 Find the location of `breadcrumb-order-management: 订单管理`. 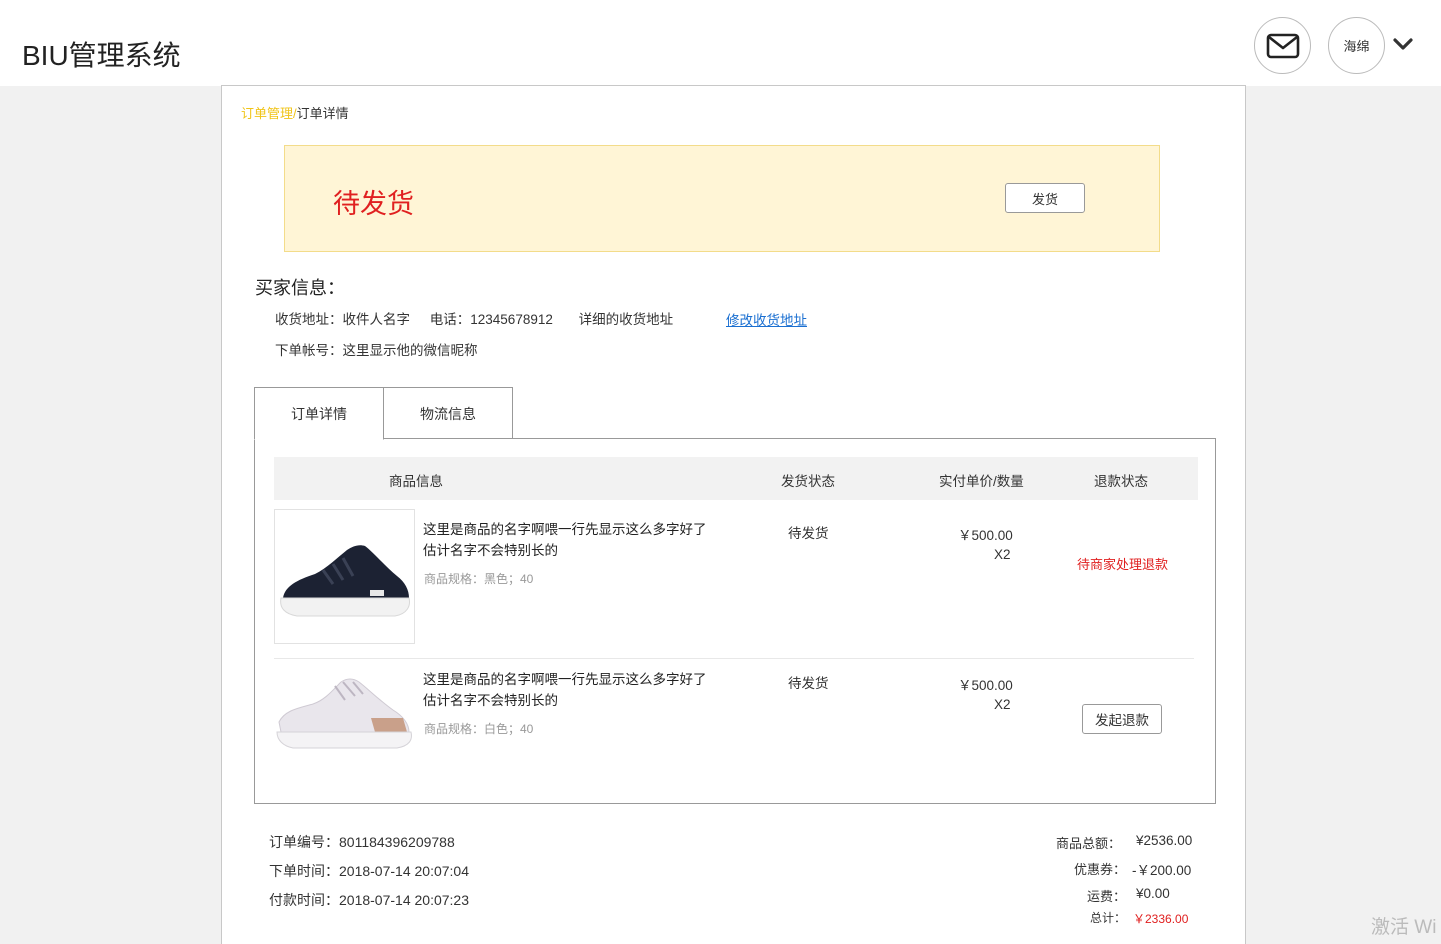

breadcrumb-order-management: 订单管理 is located at coordinates (267, 113).